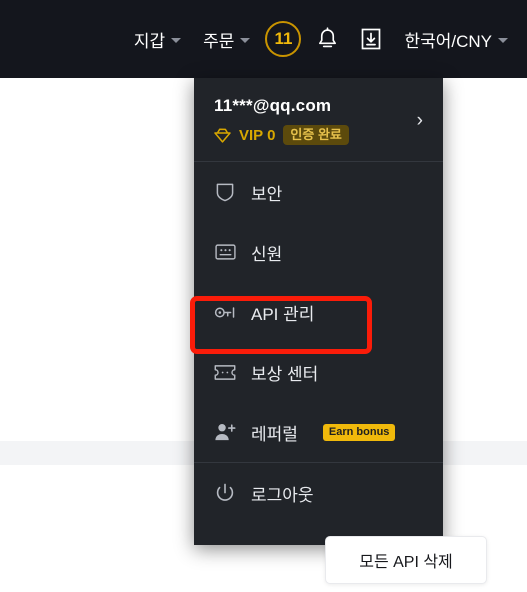 This screenshot has width=527, height=592. What do you see at coordinates (149, 41) in the screenshot?
I see `nav-item-wallet-label: 지갑` at bounding box center [149, 41].